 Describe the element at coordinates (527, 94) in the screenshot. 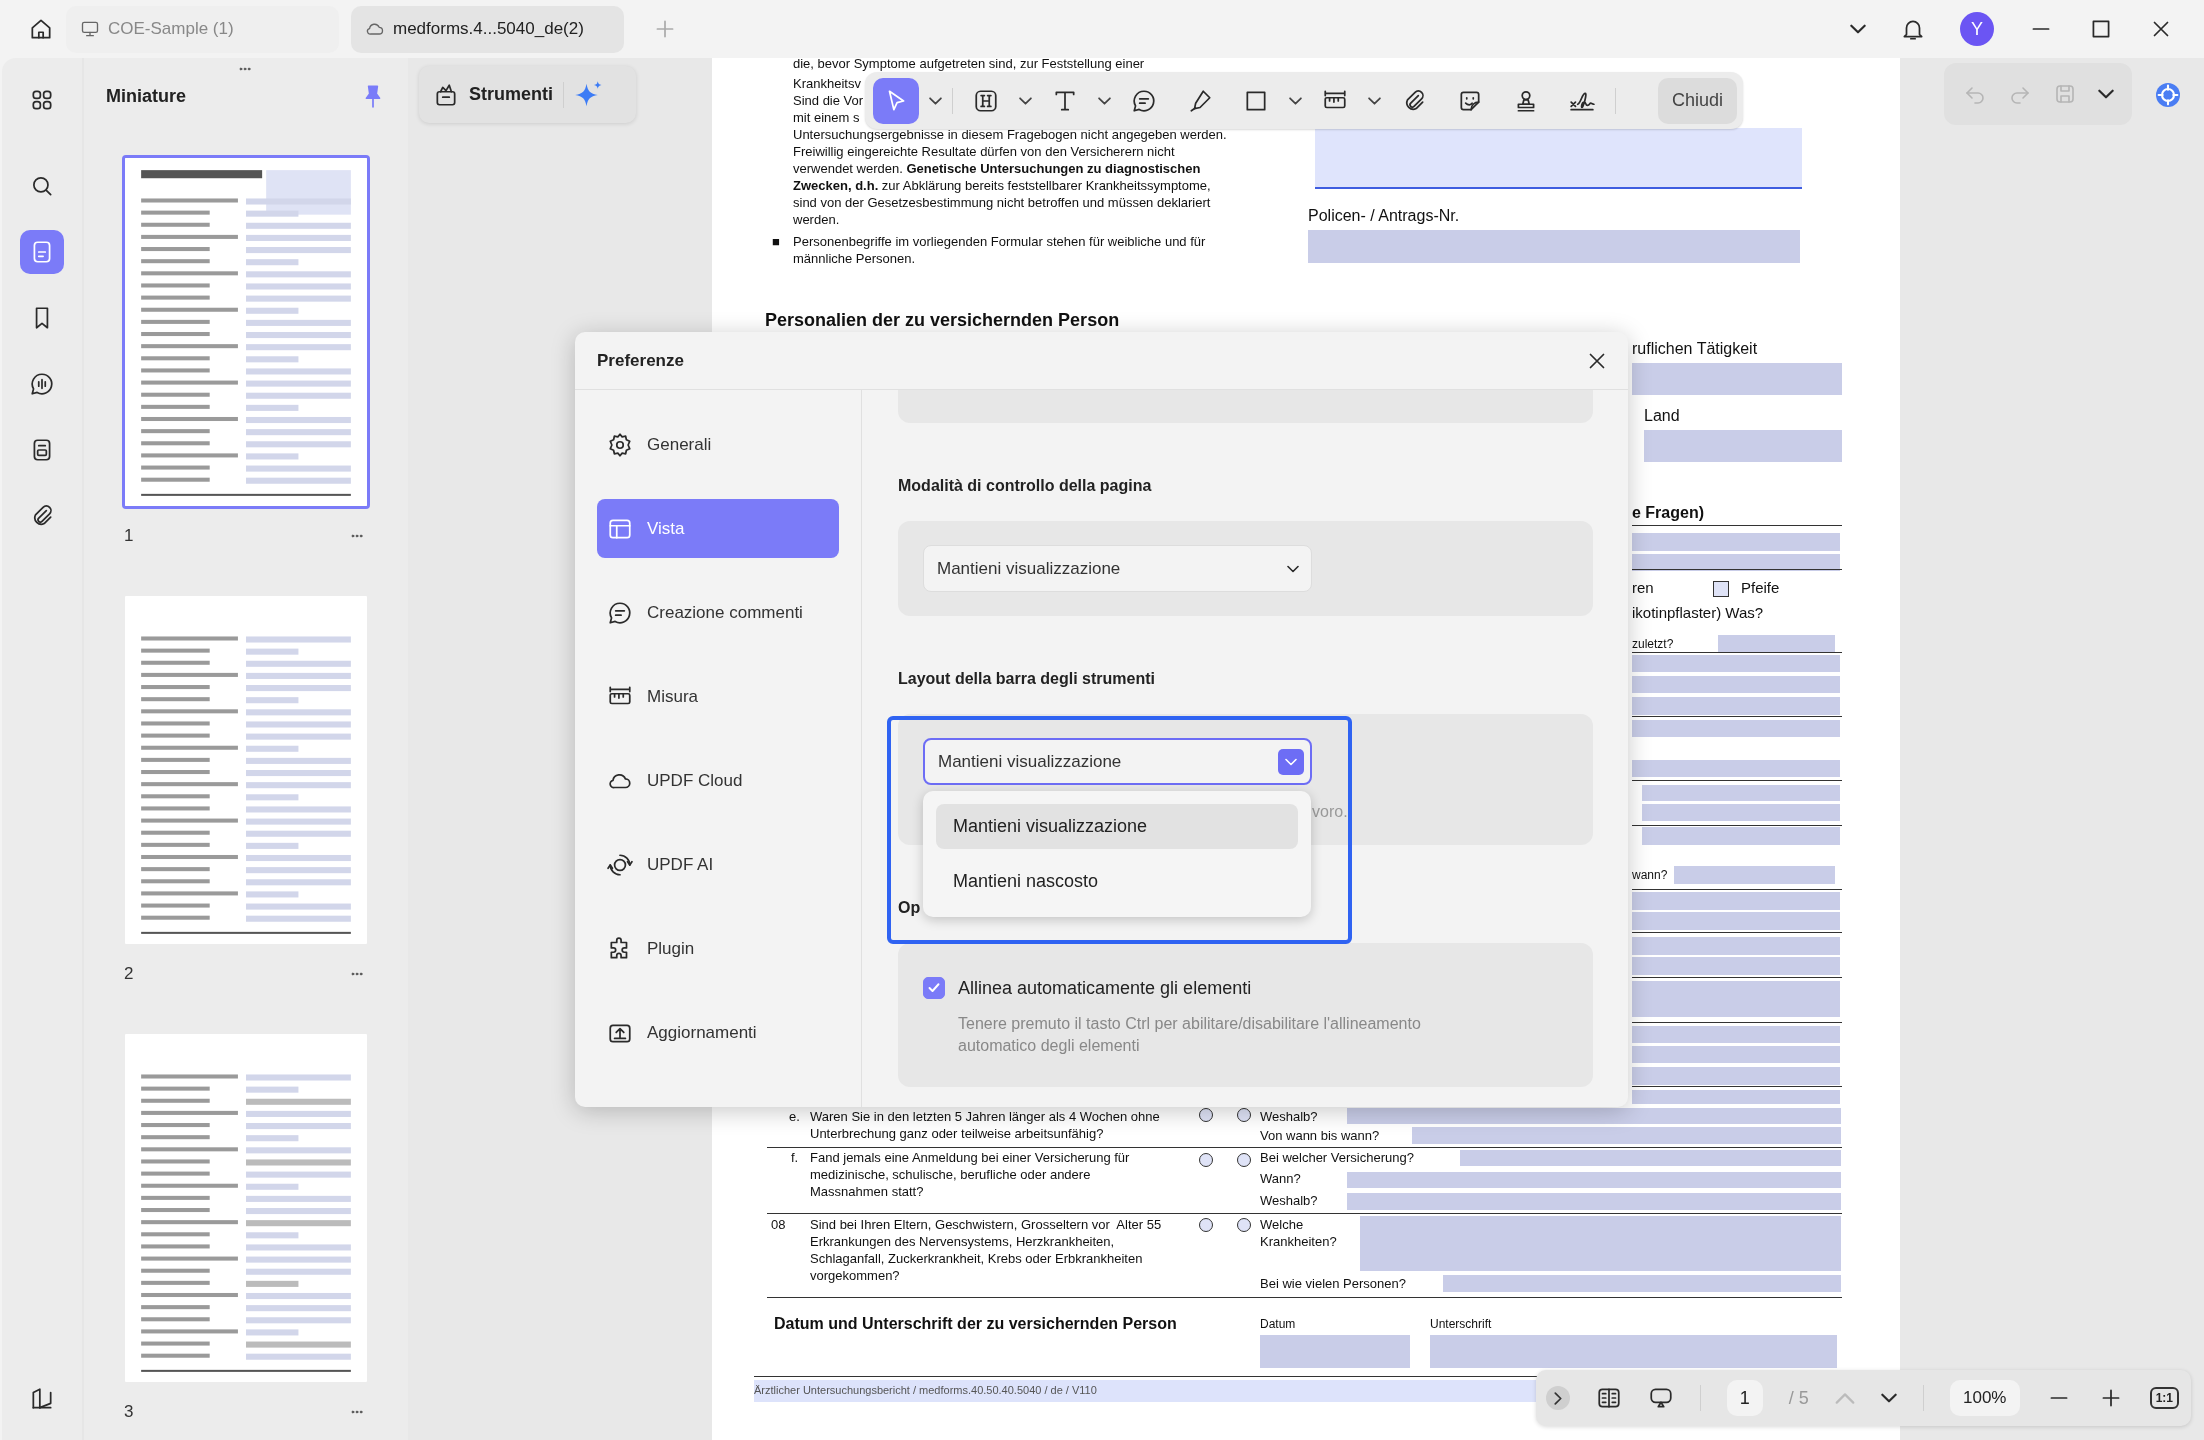

I see `tools-button: Strumenti` at that location.